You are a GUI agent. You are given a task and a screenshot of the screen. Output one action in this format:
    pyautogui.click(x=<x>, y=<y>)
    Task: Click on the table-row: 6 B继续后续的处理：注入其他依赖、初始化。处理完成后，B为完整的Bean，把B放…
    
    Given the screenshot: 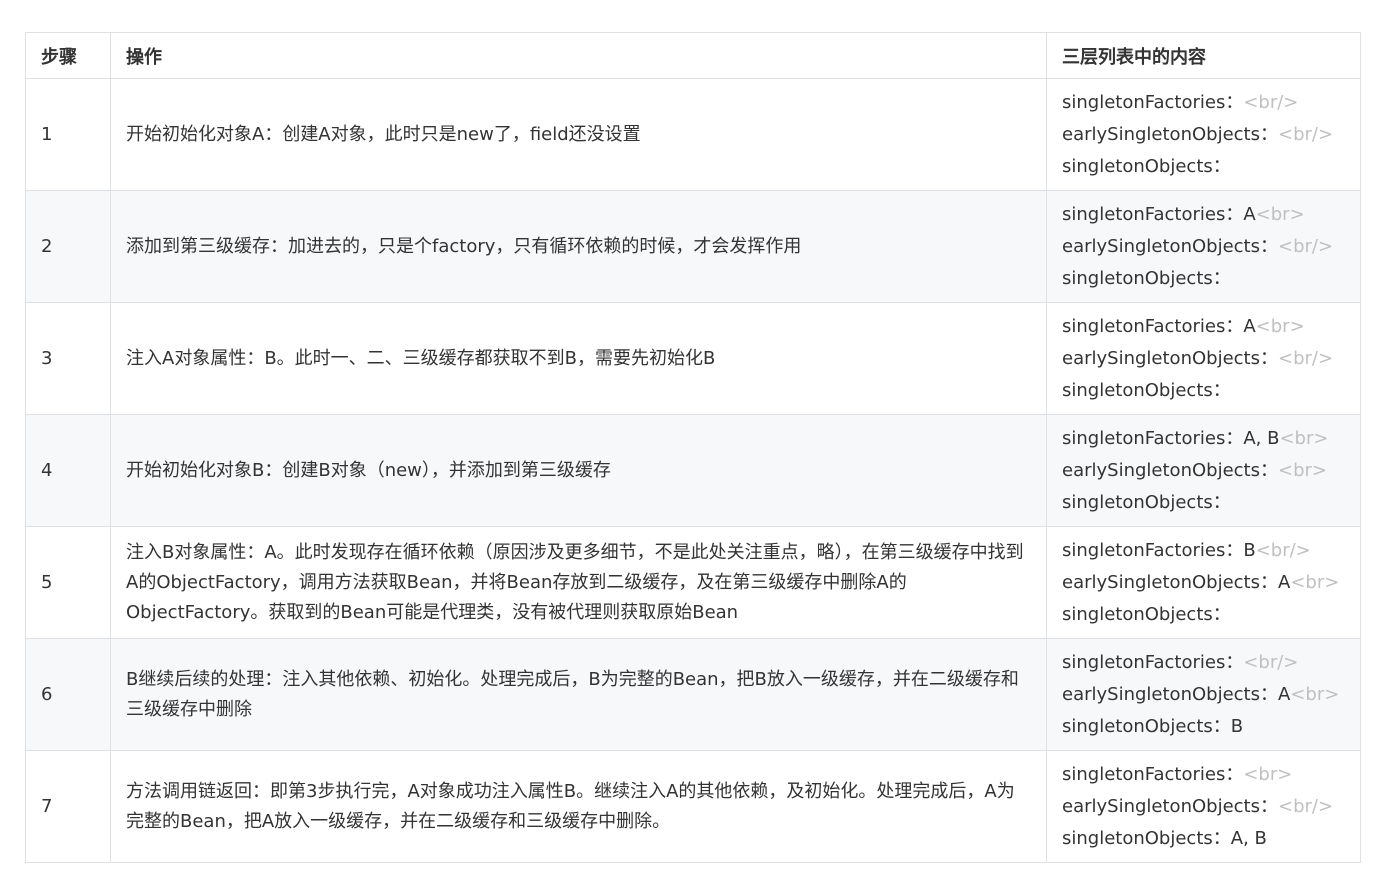 What is the action you would take?
    pyautogui.click(x=693, y=694)
    